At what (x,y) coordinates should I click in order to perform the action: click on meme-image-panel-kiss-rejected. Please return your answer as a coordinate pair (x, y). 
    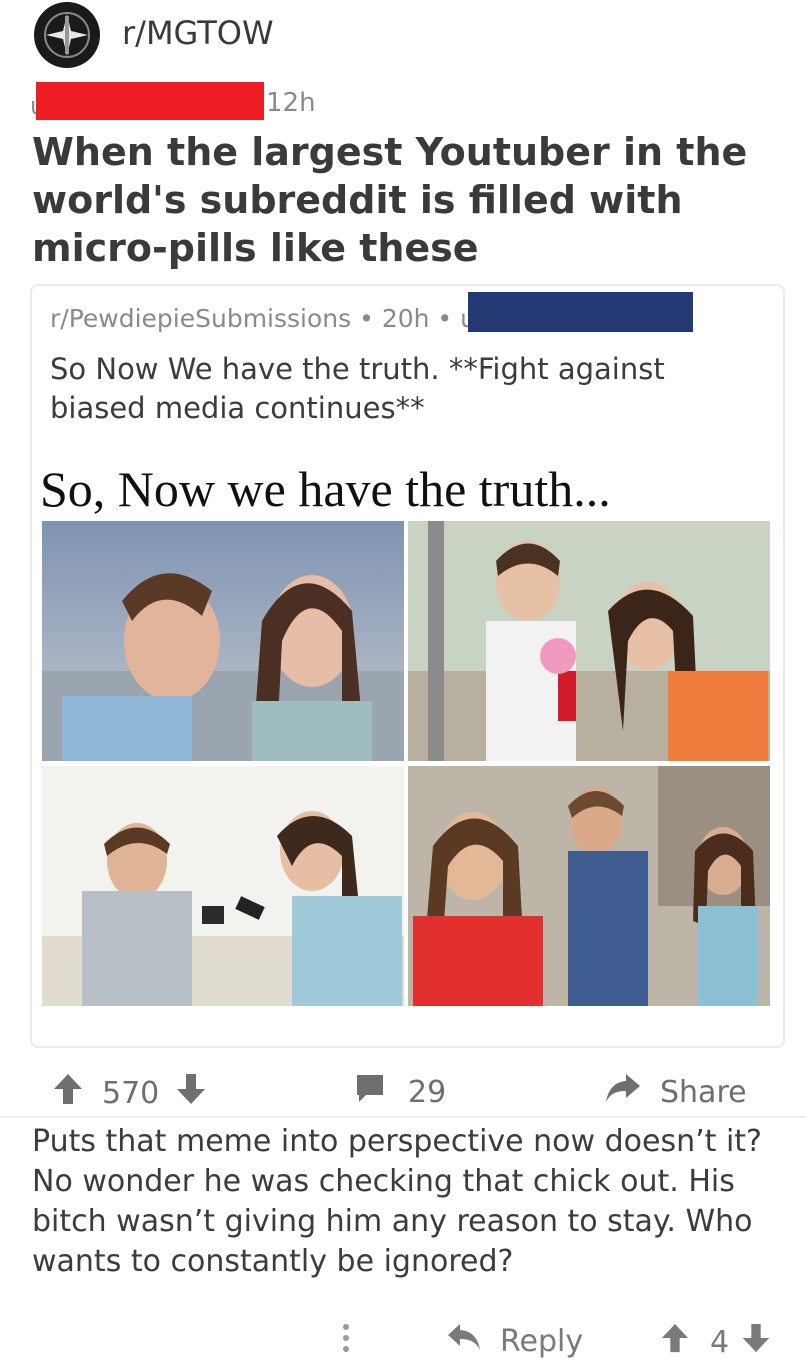
    Looking at the image, I should click on (223, 641).